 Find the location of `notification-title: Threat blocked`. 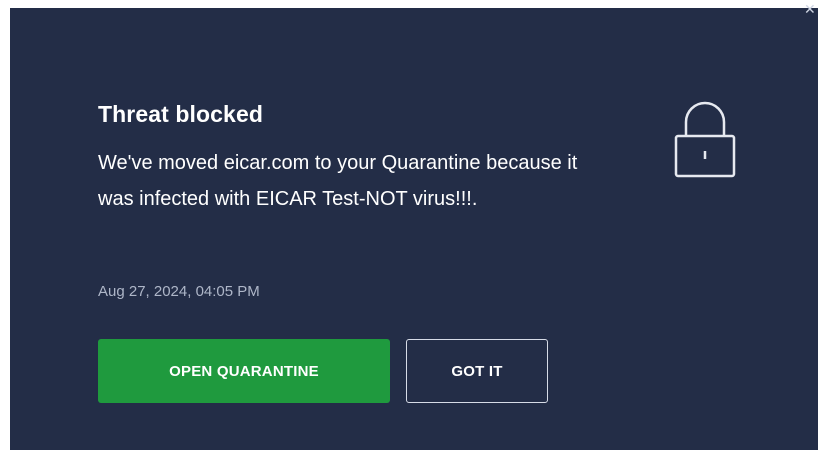

notification-title: Threat blocked is located at coordinates (180, 114).